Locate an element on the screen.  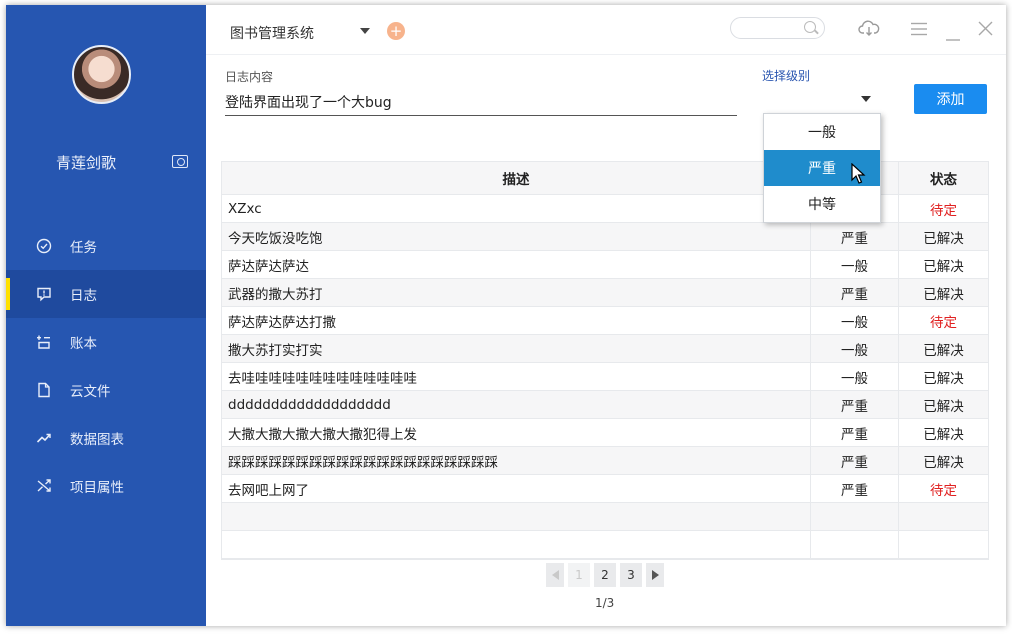
sidebar-item-project-props: 项目属性 is located at coordinates (106, 486).